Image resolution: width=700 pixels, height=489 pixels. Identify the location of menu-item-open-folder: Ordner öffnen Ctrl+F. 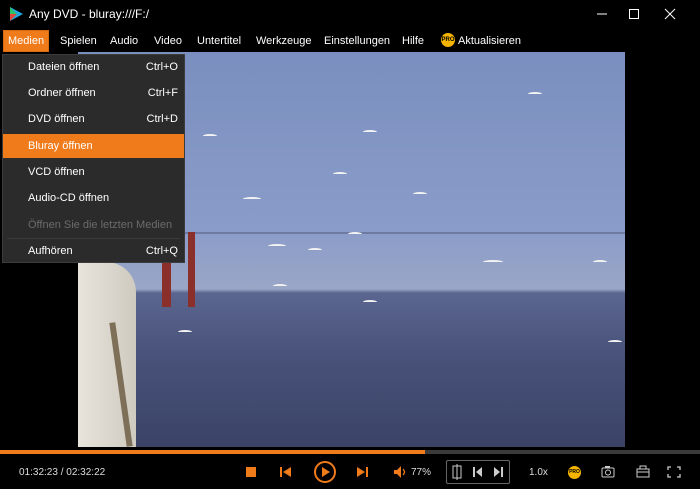
(93, 93).